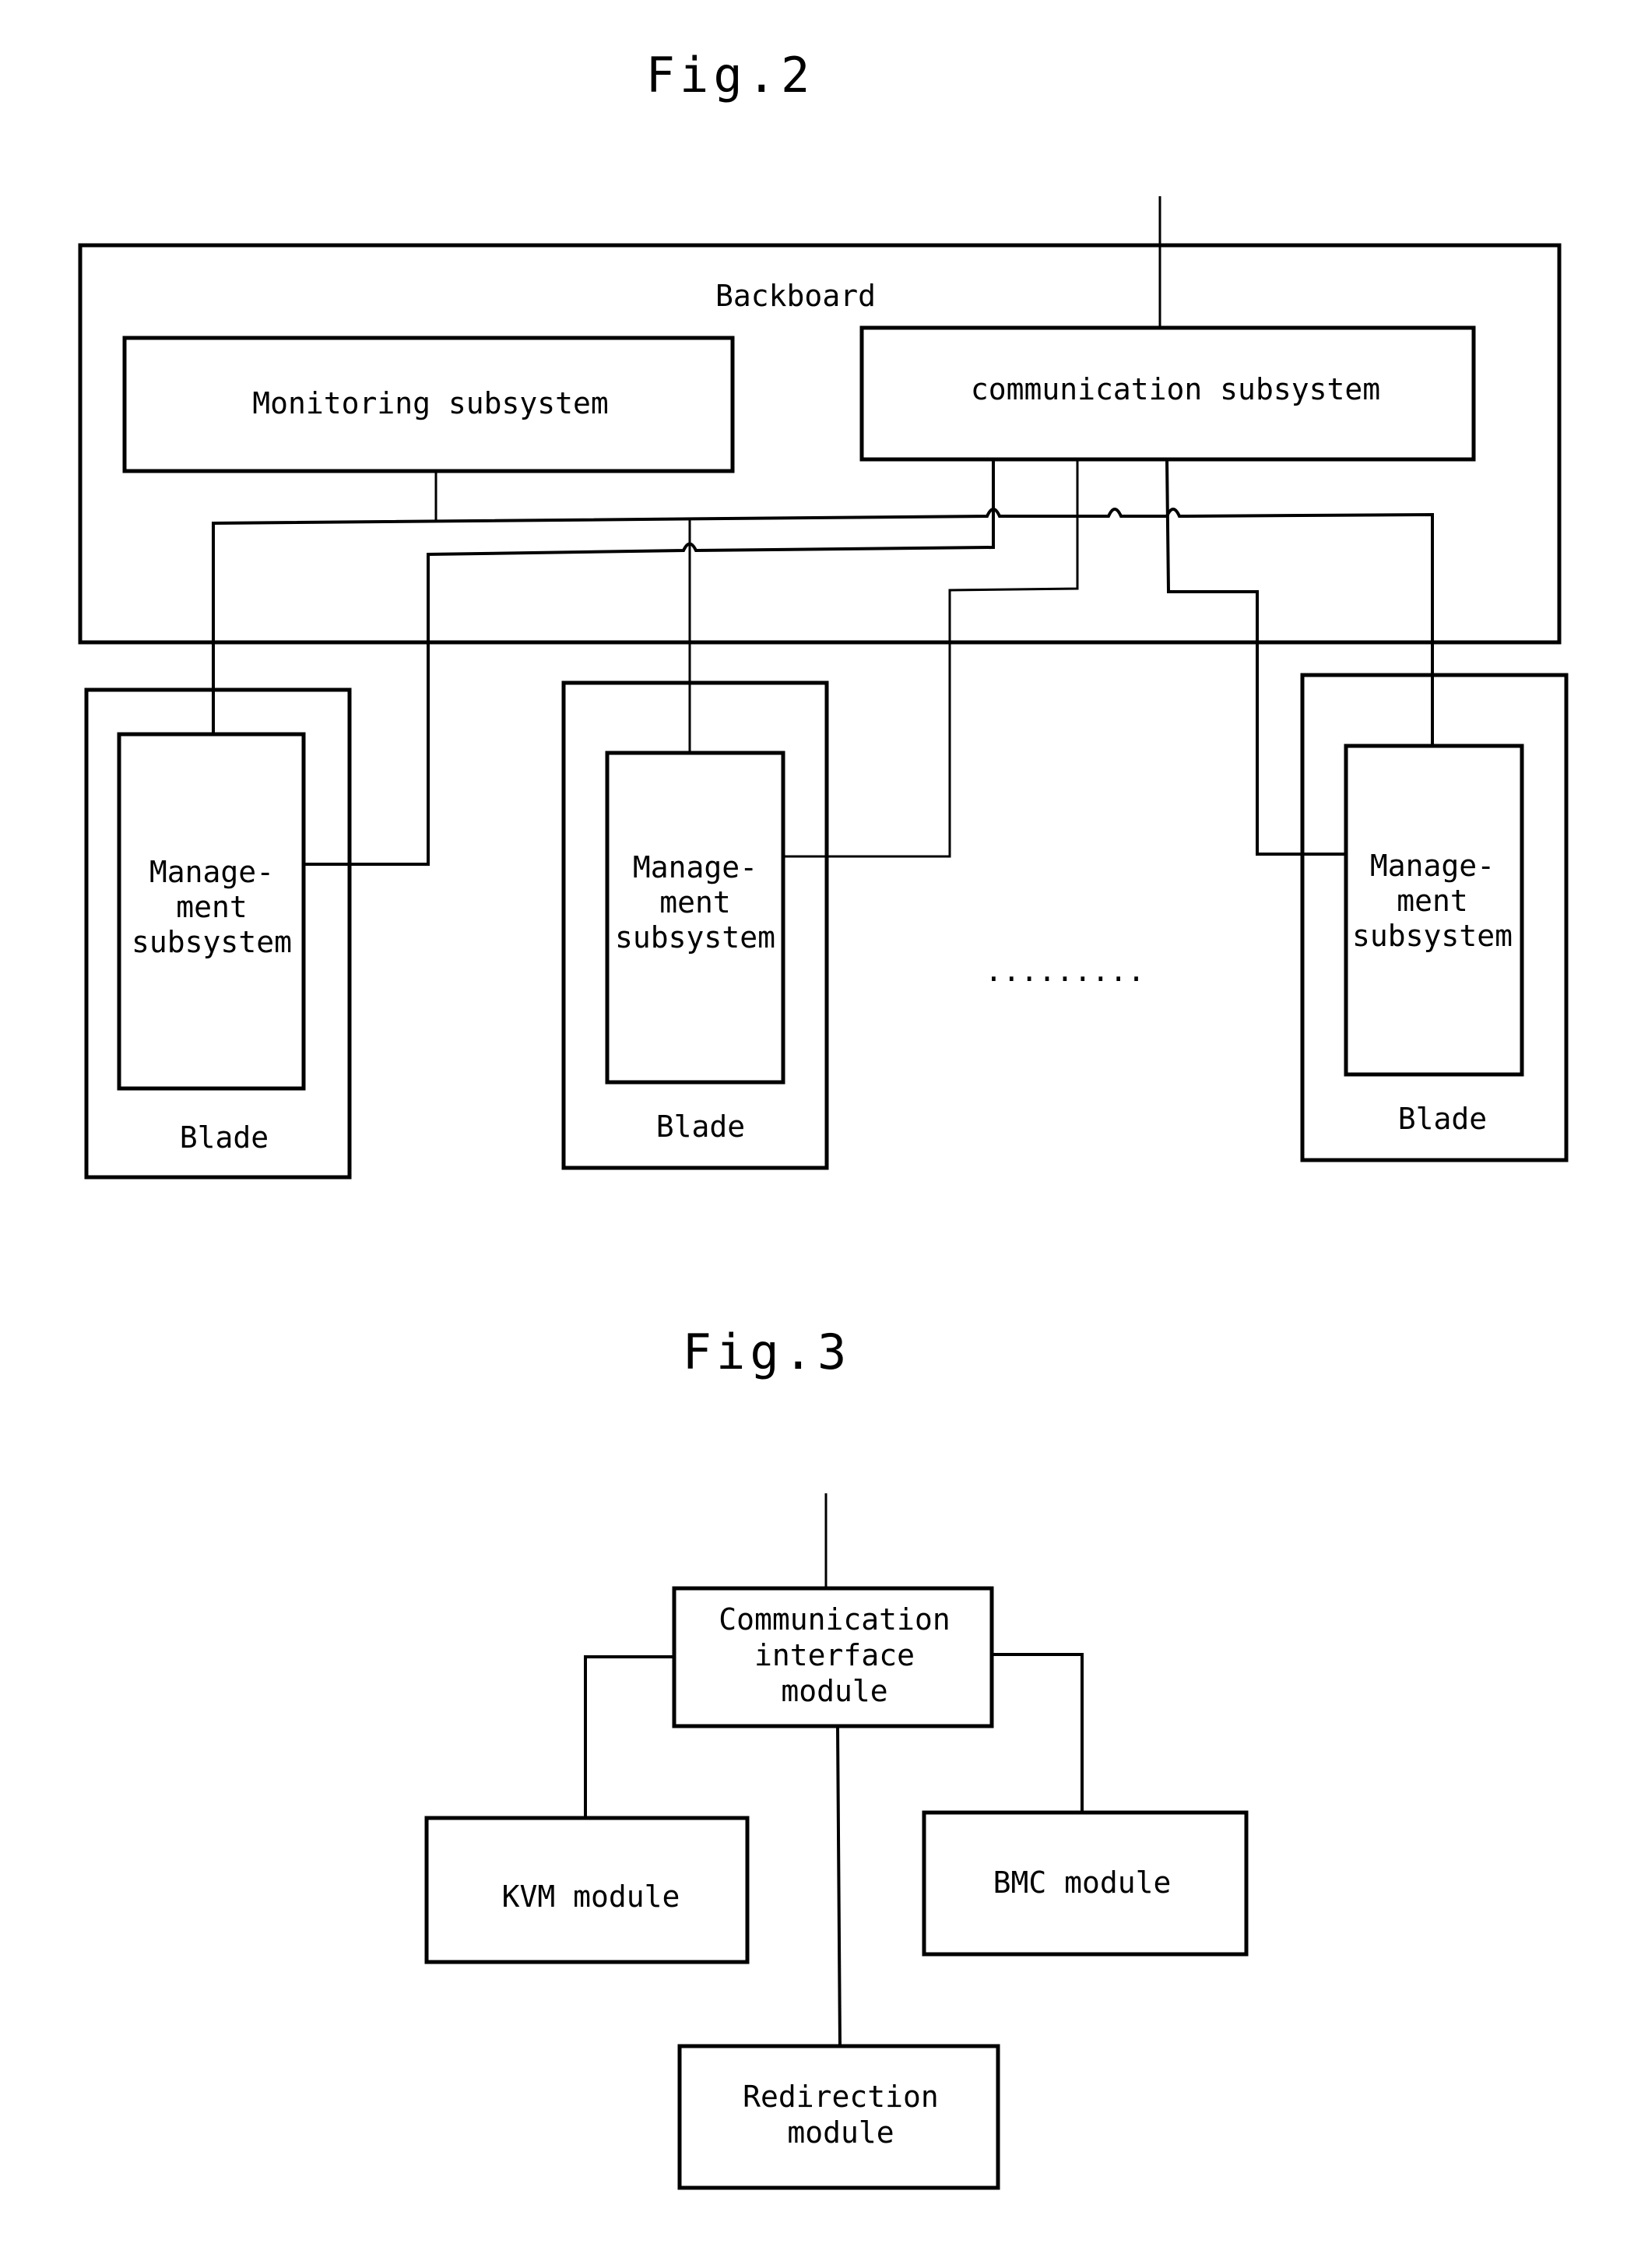  I want to click on kvm-module-label: KVM module, so click(591, 1896).